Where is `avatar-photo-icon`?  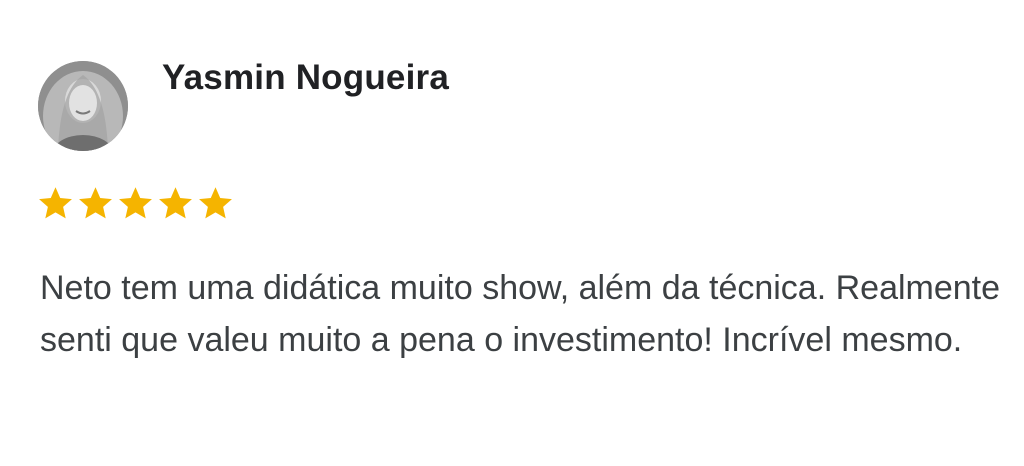
avatar-photo-icon is located at coordinates (83, 106).